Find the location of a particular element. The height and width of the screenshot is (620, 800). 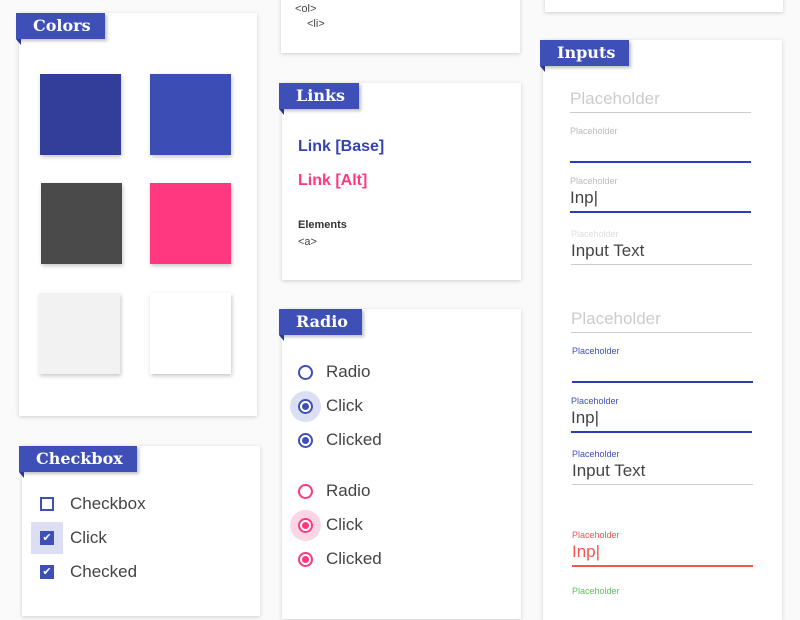

element-li: <li> is located at coordinates (316, 24).